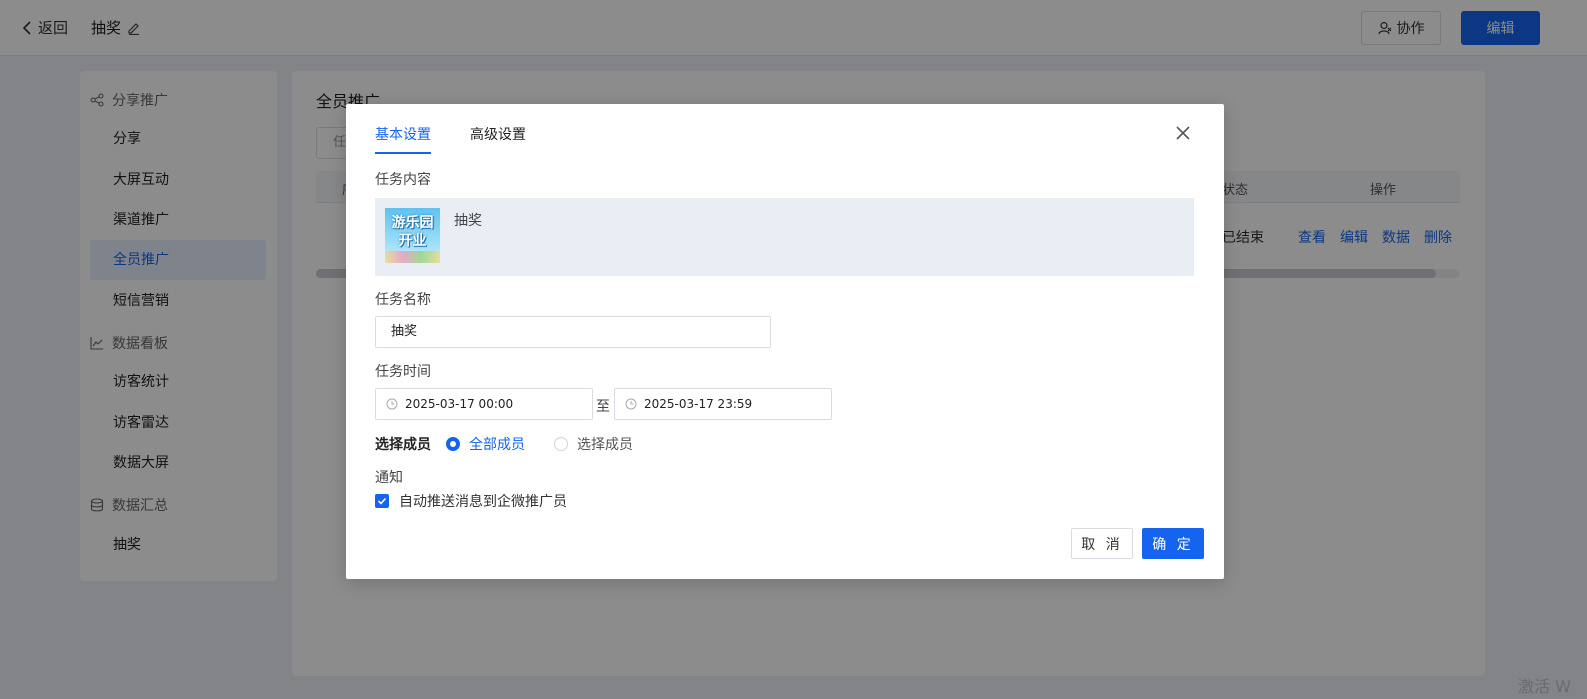 This screenshot has height=699, width=1587. Describe the element at coordinates (698, 404) in the screenshot. I see `end-time-value: 2025-03-17 23:59` at that location.